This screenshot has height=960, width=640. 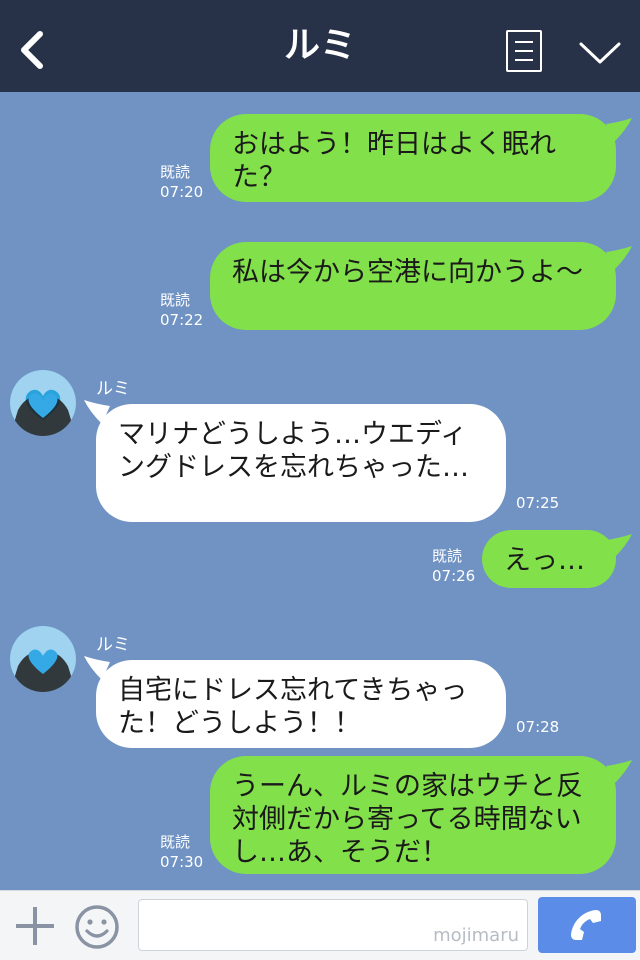 I want to click on phone-icon, so click(x=586, y=925).